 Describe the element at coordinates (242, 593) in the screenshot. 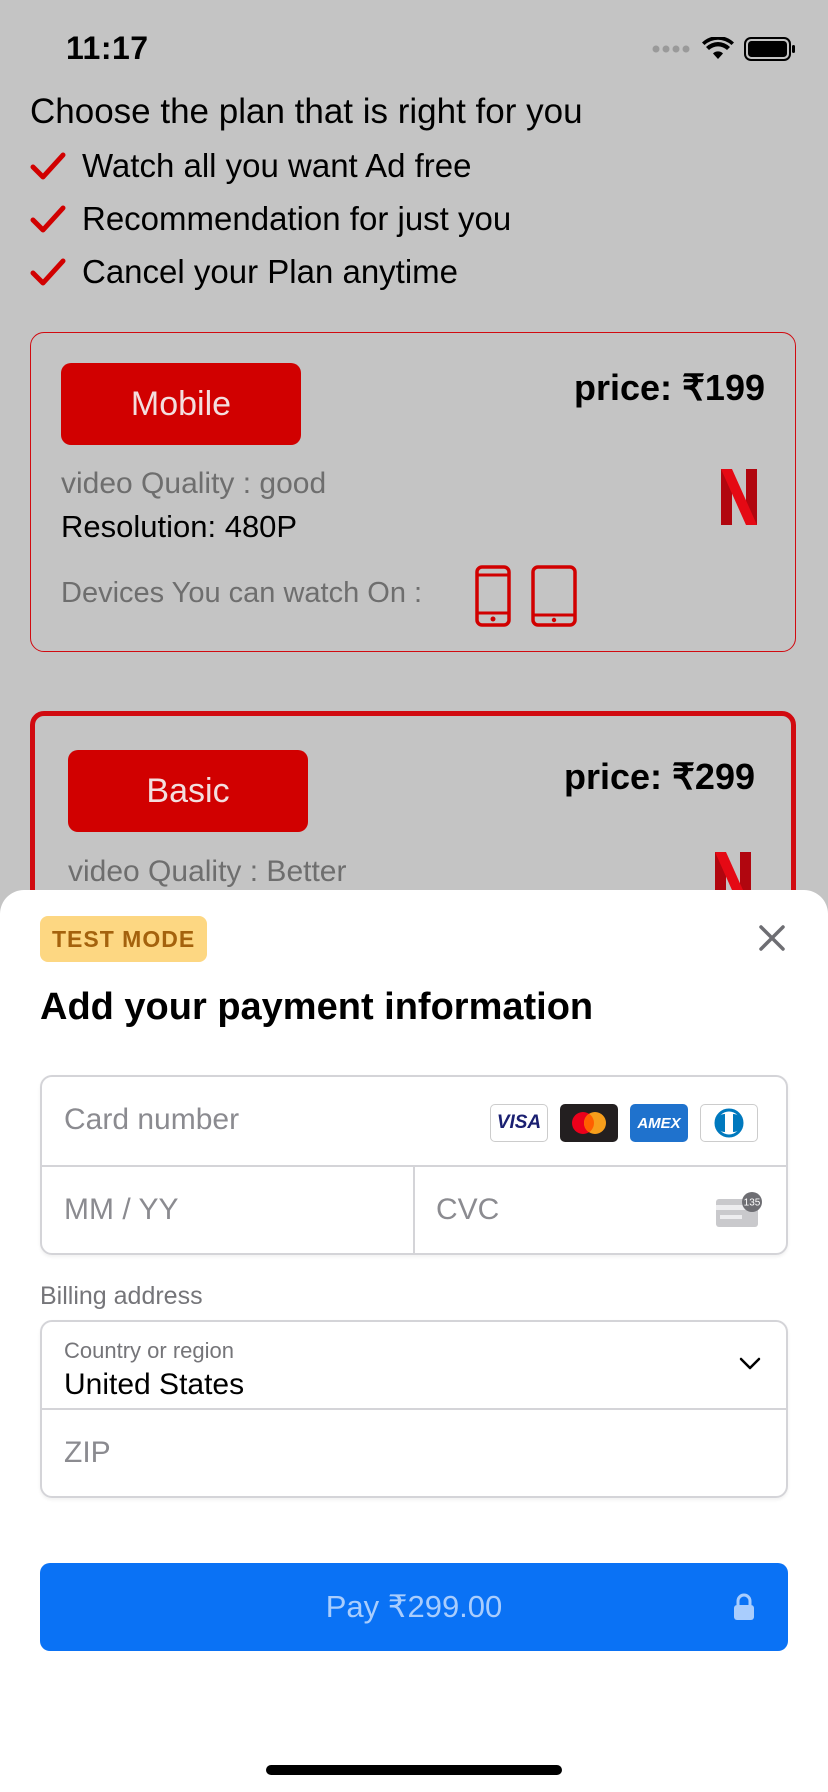

I see `devices-label: Devices You can watch On :` at that location.